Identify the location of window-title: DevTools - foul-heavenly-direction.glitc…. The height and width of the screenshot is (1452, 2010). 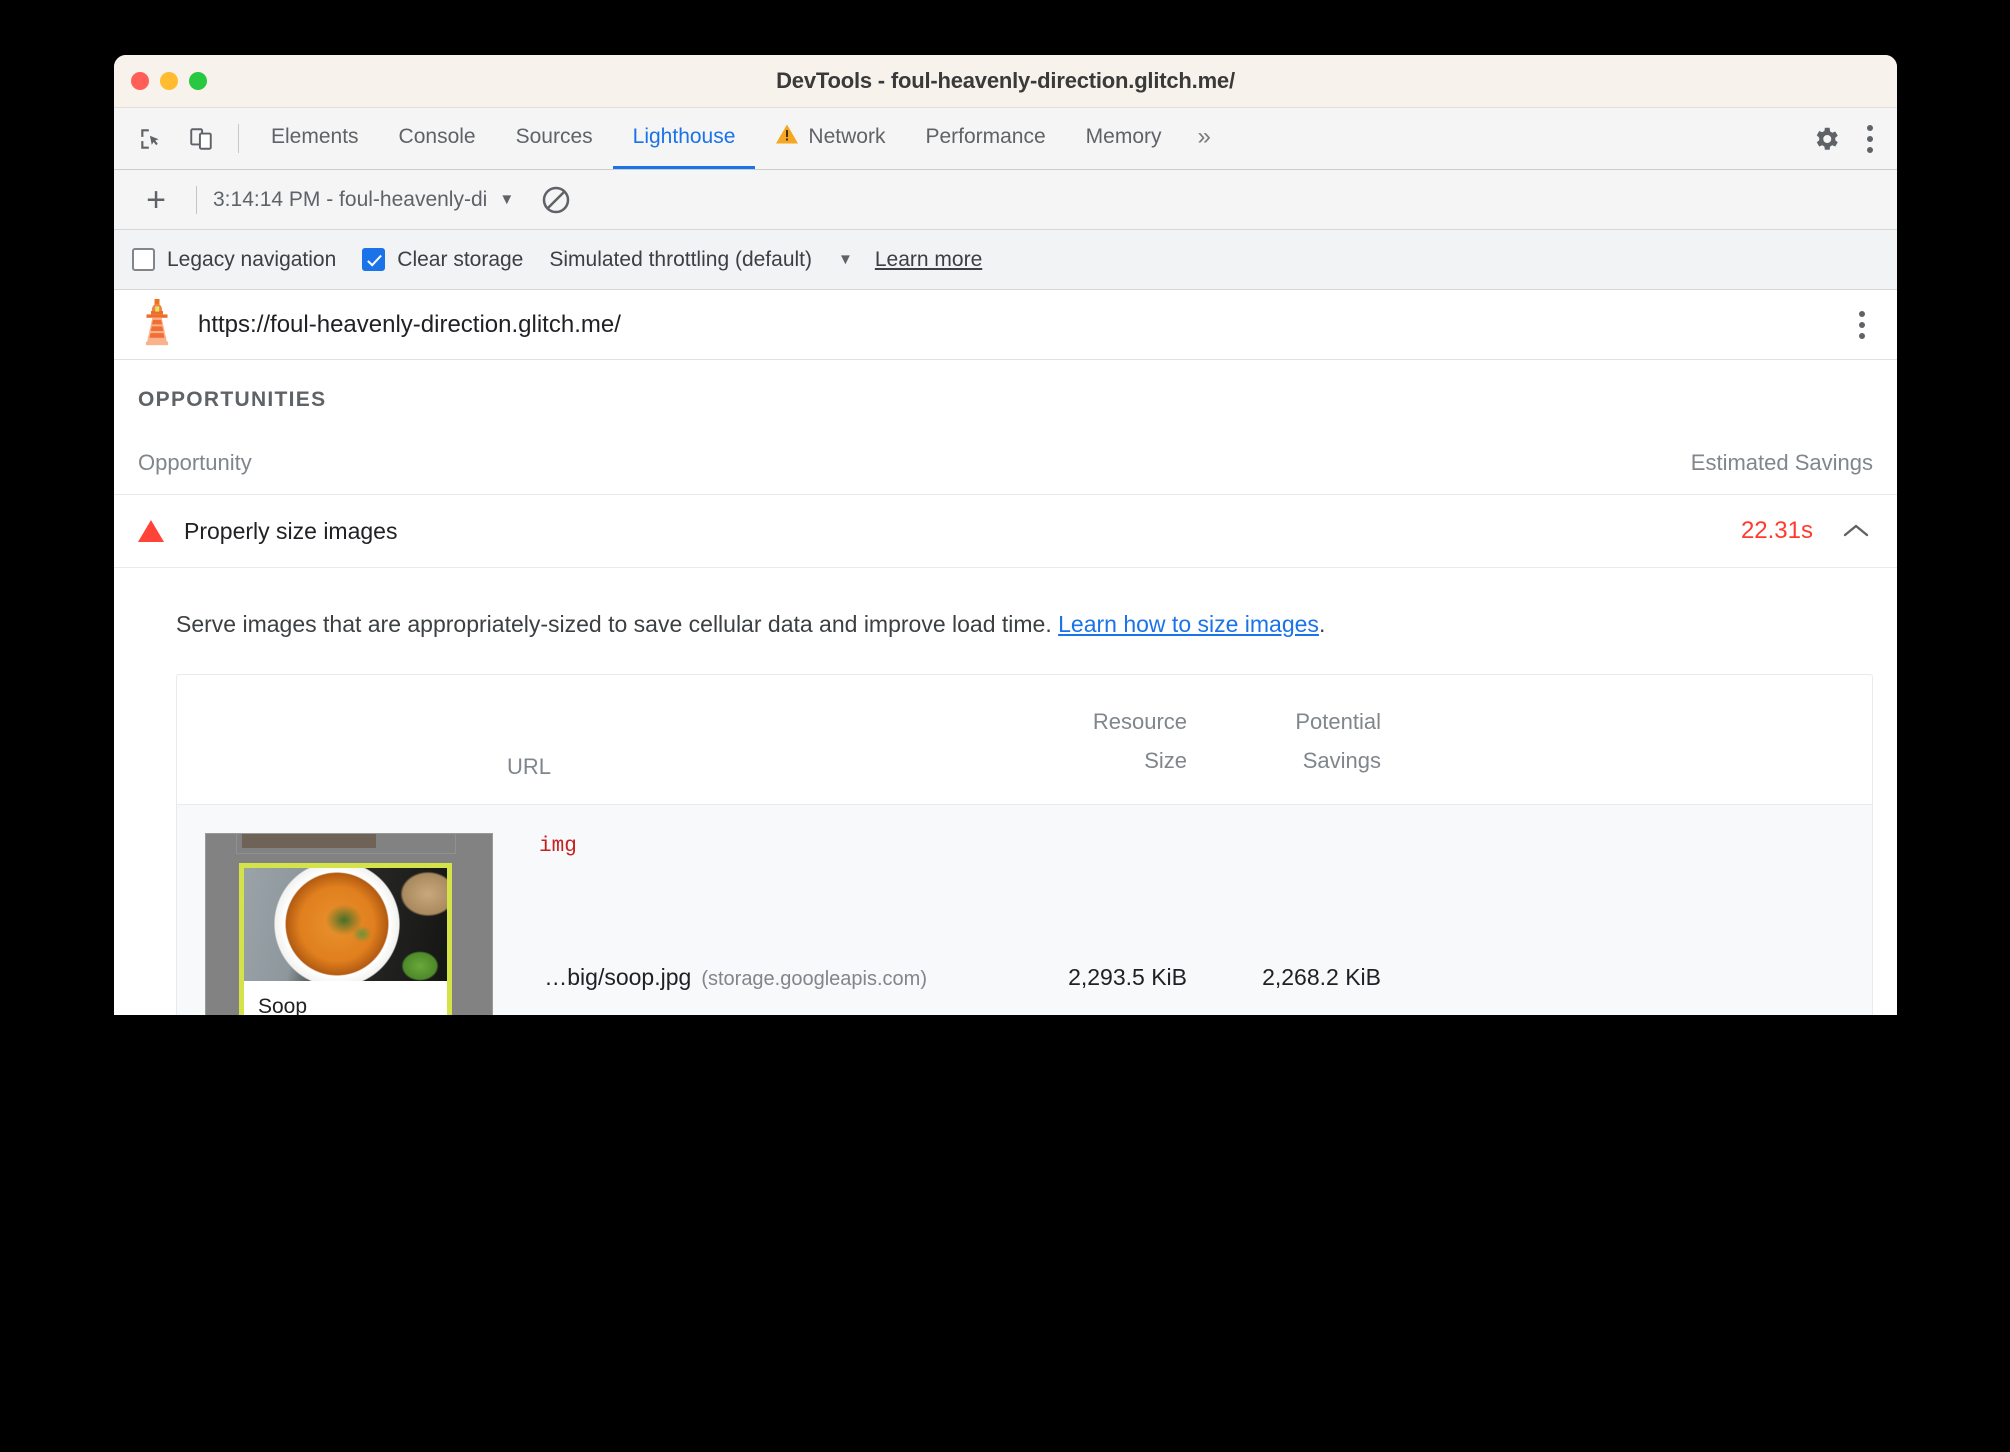
(1005, 80).